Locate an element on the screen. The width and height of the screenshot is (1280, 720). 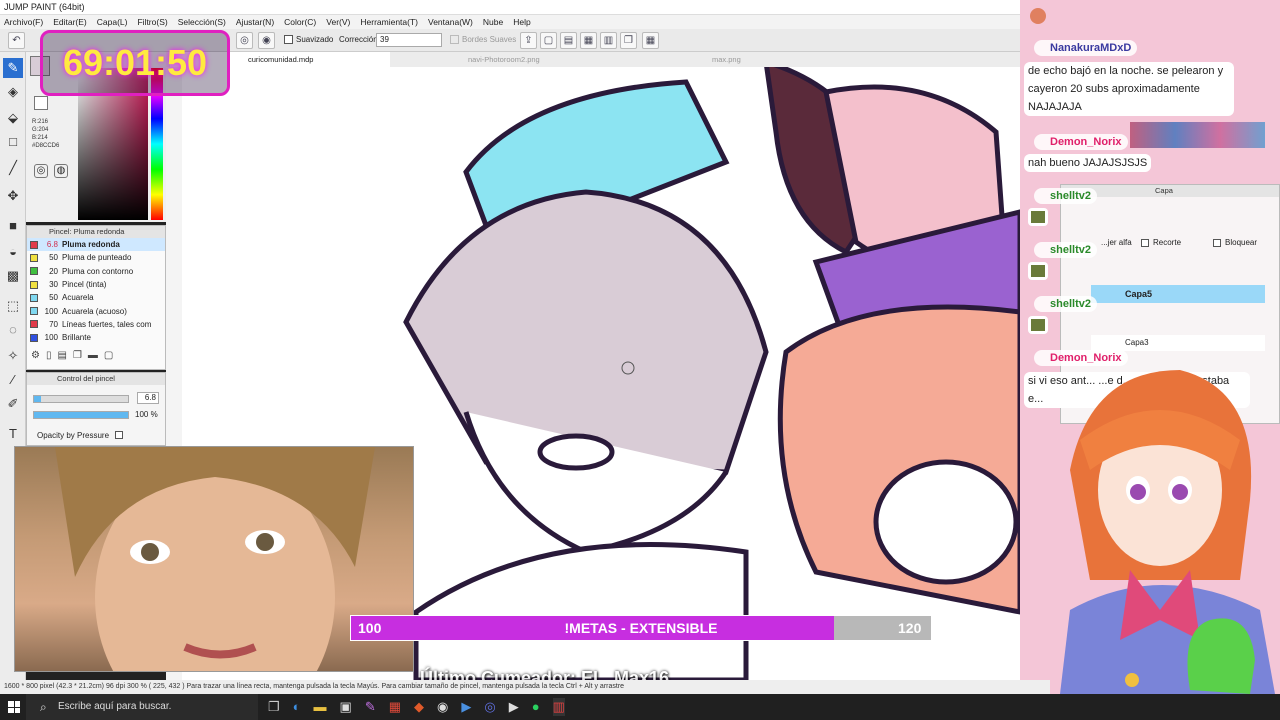
smooth-checkbox is located at coordinates (288, 39).